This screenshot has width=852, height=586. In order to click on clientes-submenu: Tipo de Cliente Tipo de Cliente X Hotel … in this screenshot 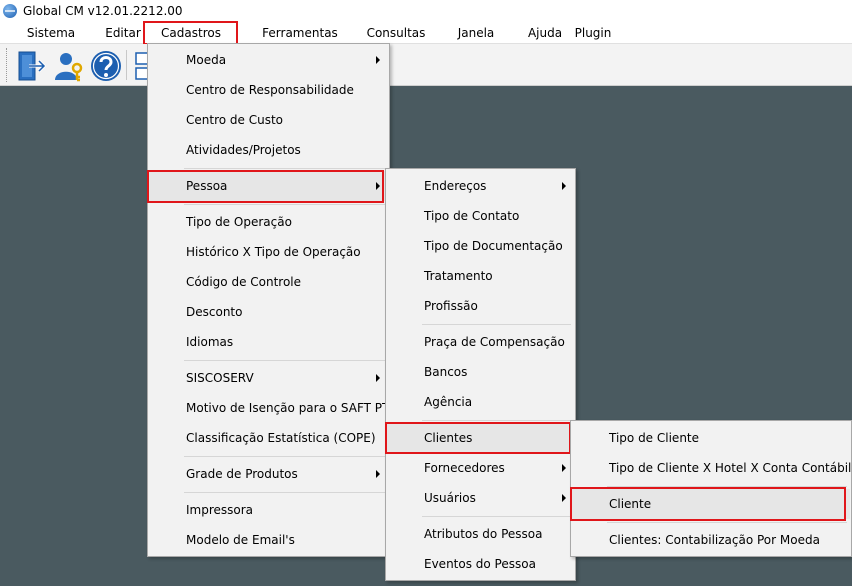, I will do `click(711, 488)`.